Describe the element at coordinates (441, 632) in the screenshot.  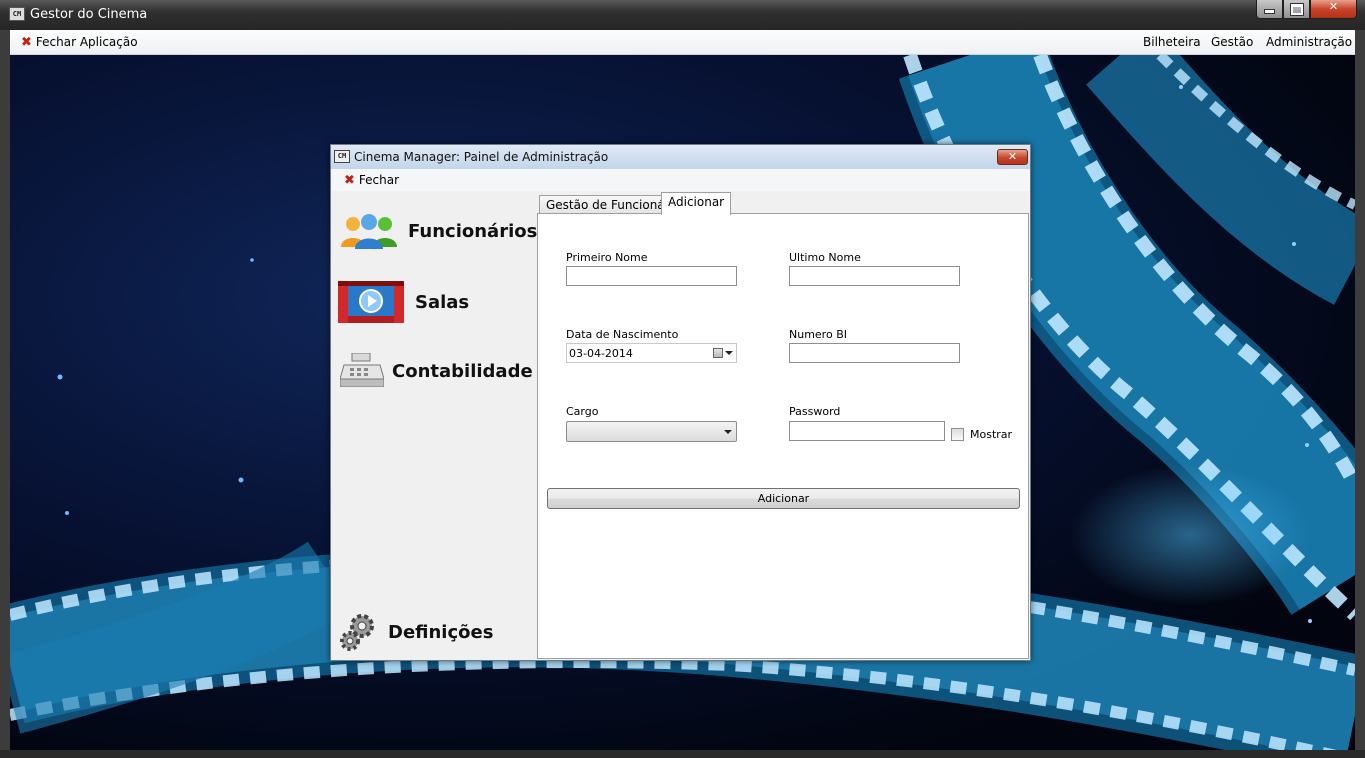
I see `nav-label-definicoes: Definições` at that location.